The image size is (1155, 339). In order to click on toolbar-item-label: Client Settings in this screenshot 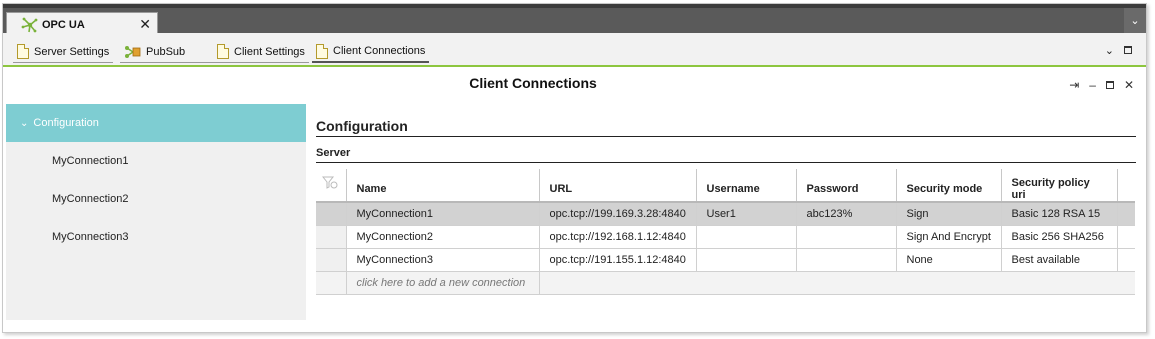, I will do `click(269, 51)`.